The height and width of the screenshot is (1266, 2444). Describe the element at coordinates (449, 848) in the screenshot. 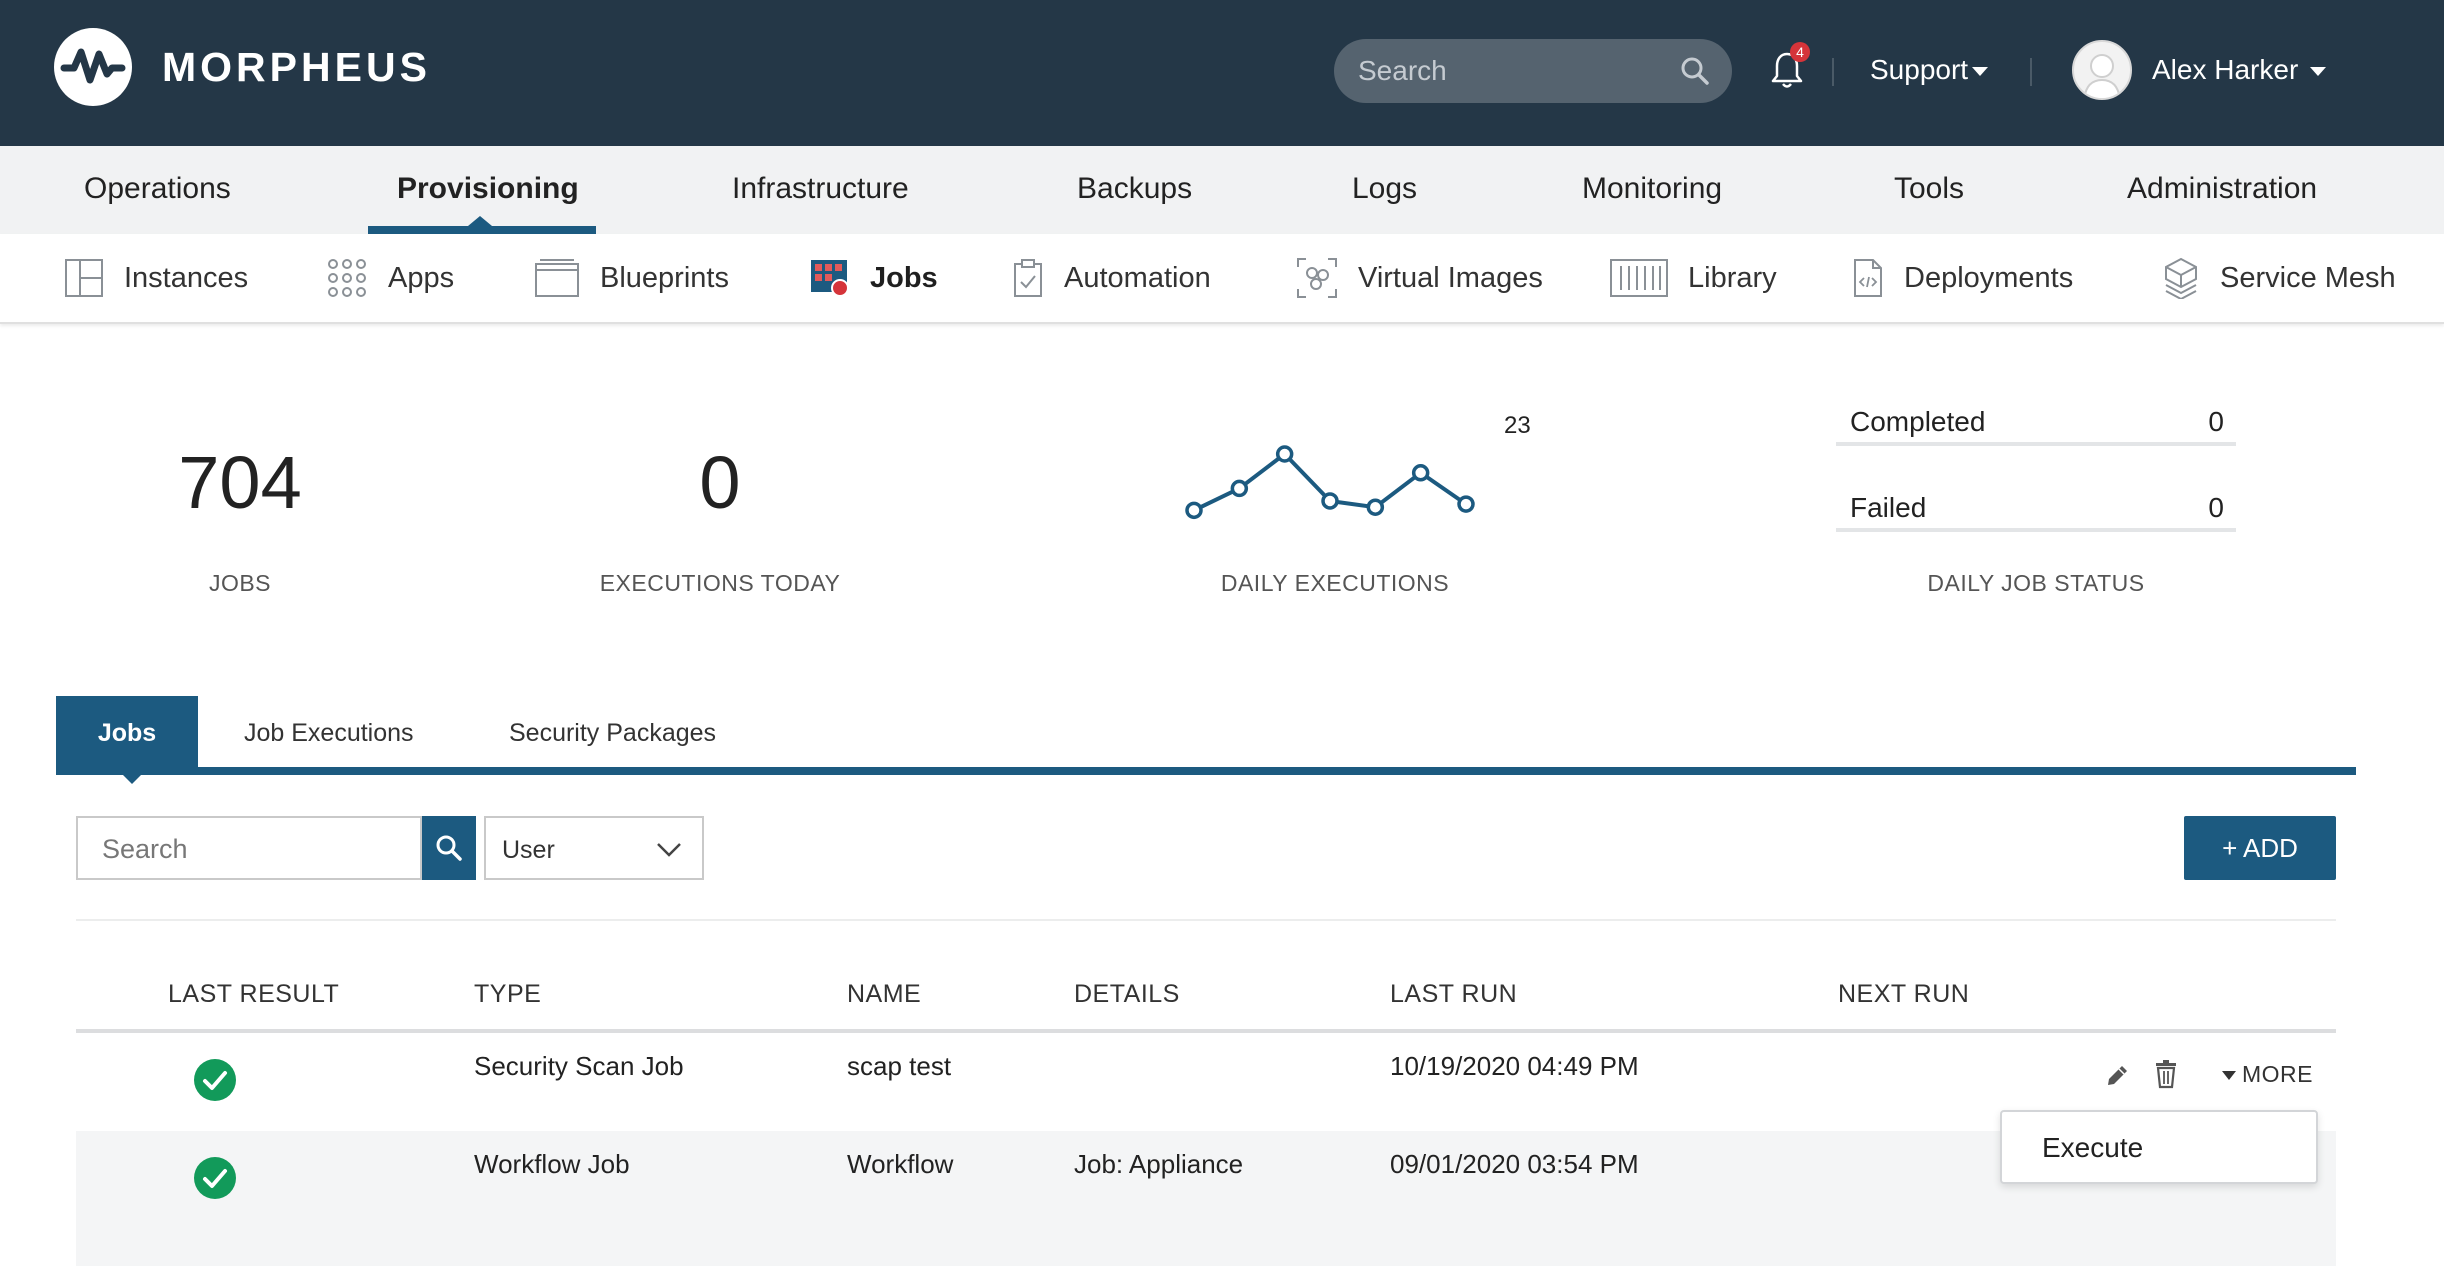

I see `jobs-search-button` at that location.